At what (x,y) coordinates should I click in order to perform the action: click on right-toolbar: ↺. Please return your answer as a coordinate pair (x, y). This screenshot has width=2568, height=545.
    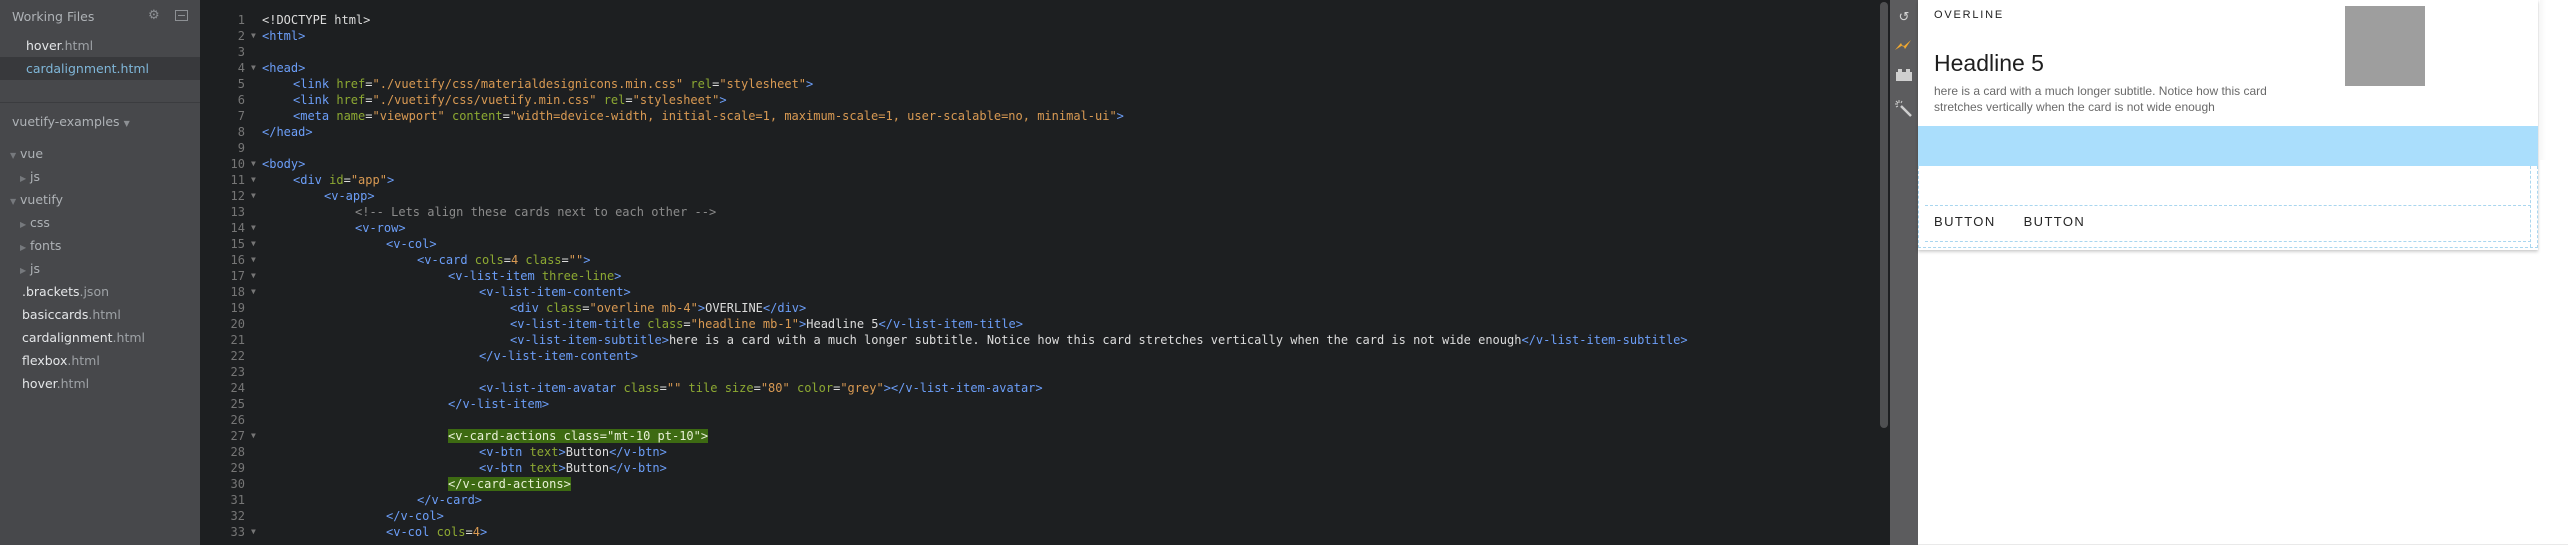
    Looking at the image, I should click on (1904, 272).